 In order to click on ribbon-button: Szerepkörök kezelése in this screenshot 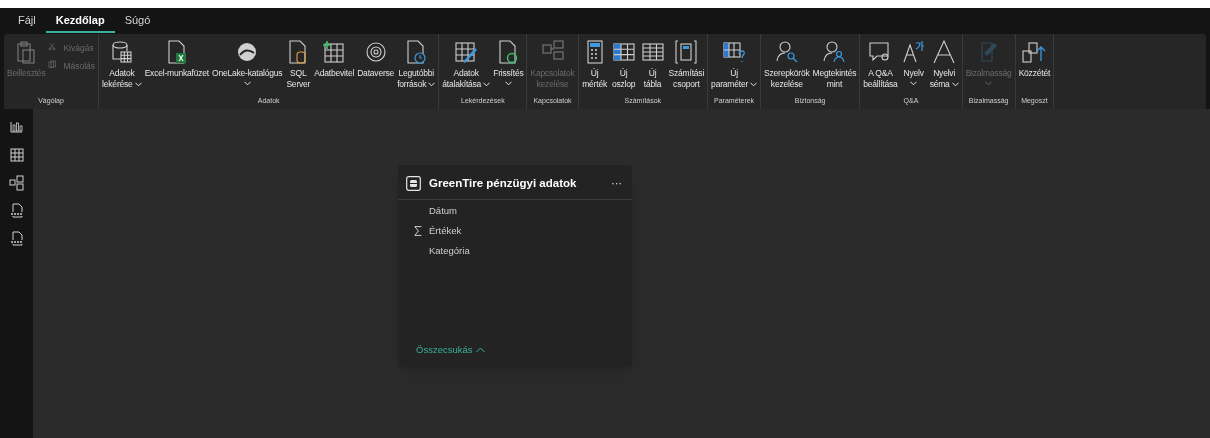, I will do `click(787, 64)`.